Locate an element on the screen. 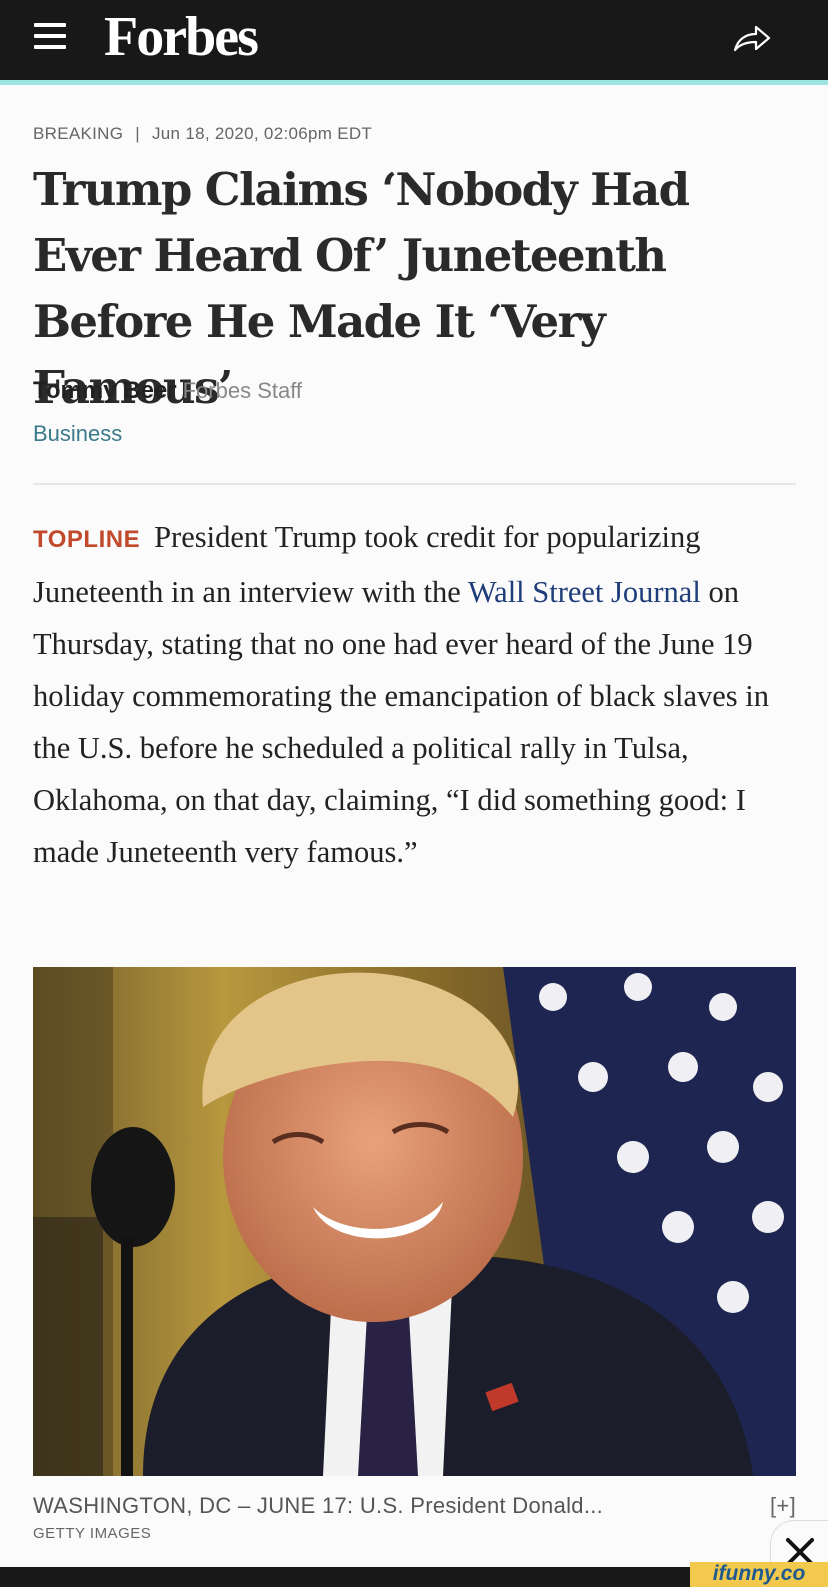  wsj-link: Wall Street Journal is located at coordinates (584, 592).